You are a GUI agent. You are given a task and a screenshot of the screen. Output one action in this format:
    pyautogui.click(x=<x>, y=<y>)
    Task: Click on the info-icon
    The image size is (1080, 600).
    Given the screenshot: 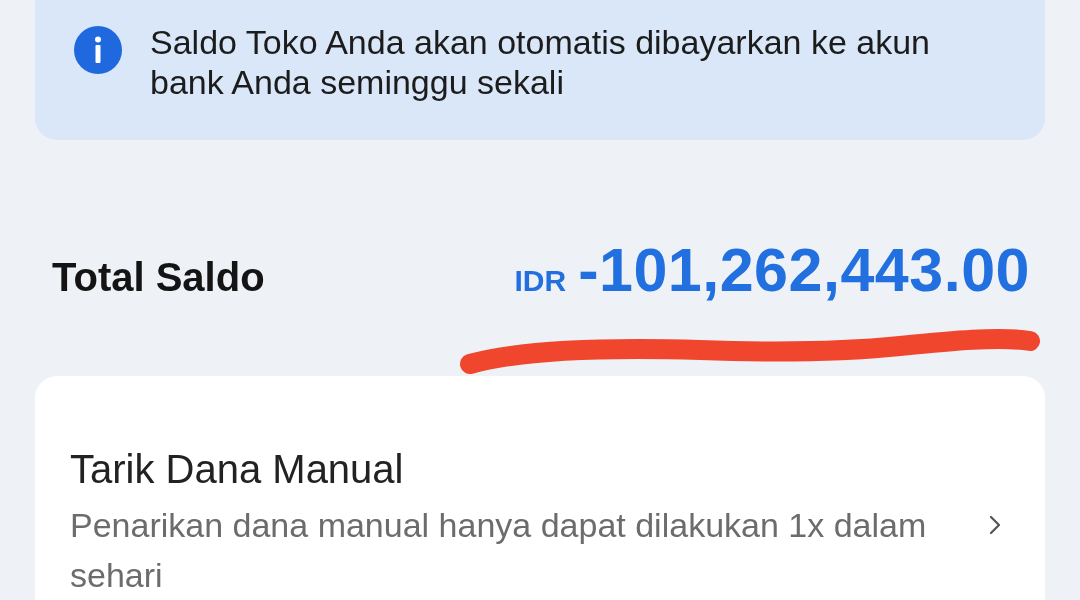 What is the action you would take?
    pyautogui.click(x=98, y=50)
    